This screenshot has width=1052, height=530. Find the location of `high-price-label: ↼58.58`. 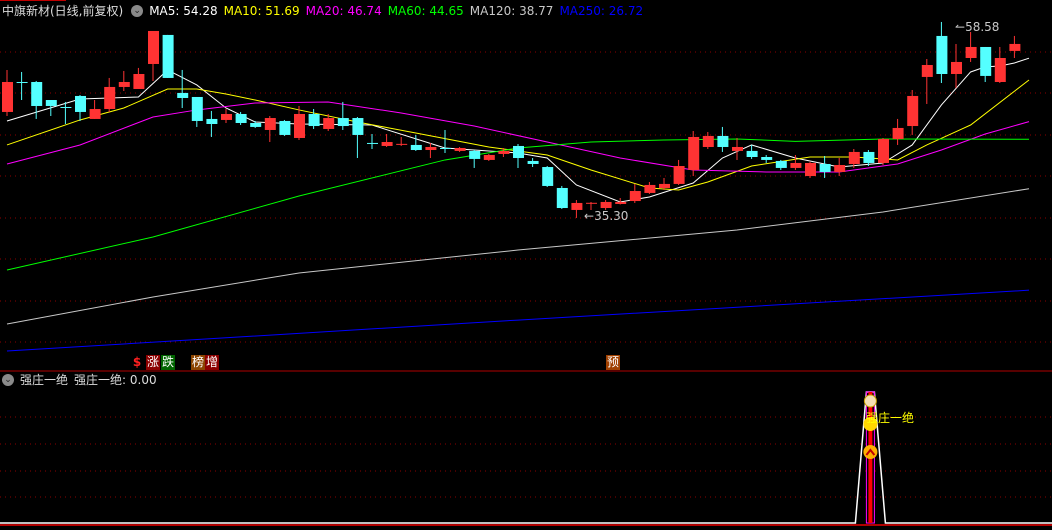

high-price-label: ↼58.58 is located at coordinates (977, 27).